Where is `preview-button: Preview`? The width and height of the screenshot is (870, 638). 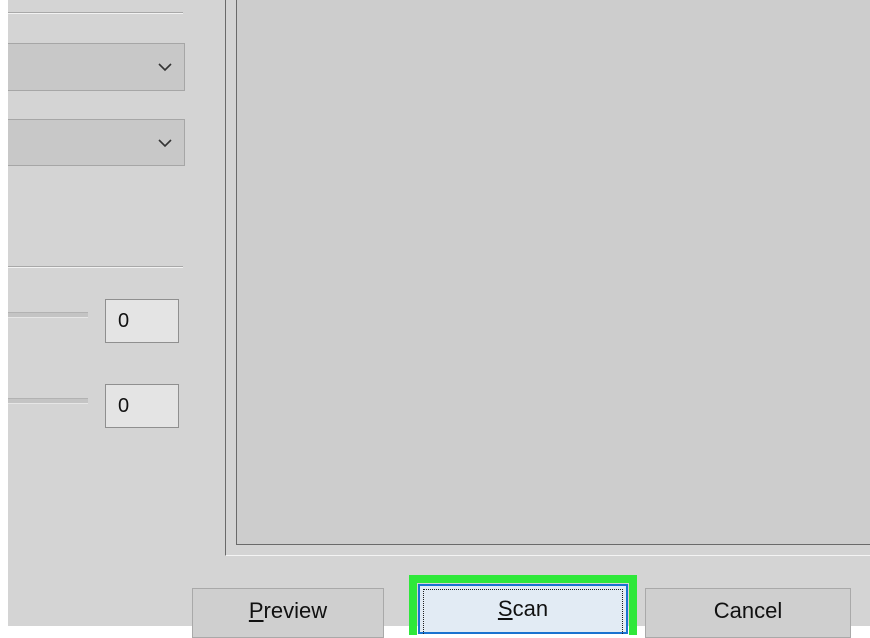 preview-button: Preview is located at coordinates (288, 613).